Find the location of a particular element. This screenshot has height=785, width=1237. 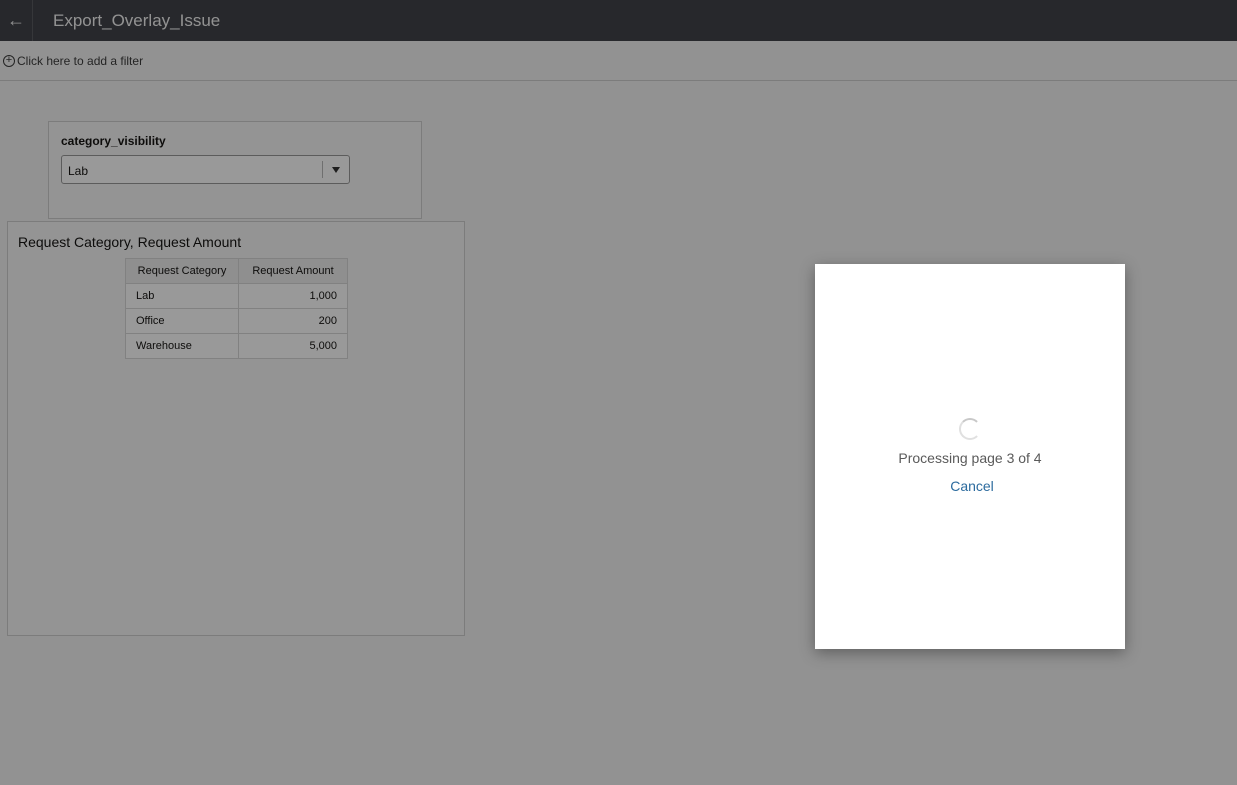

progress-text: Processing page 3 of 4 is located at coordinates (970, 458).